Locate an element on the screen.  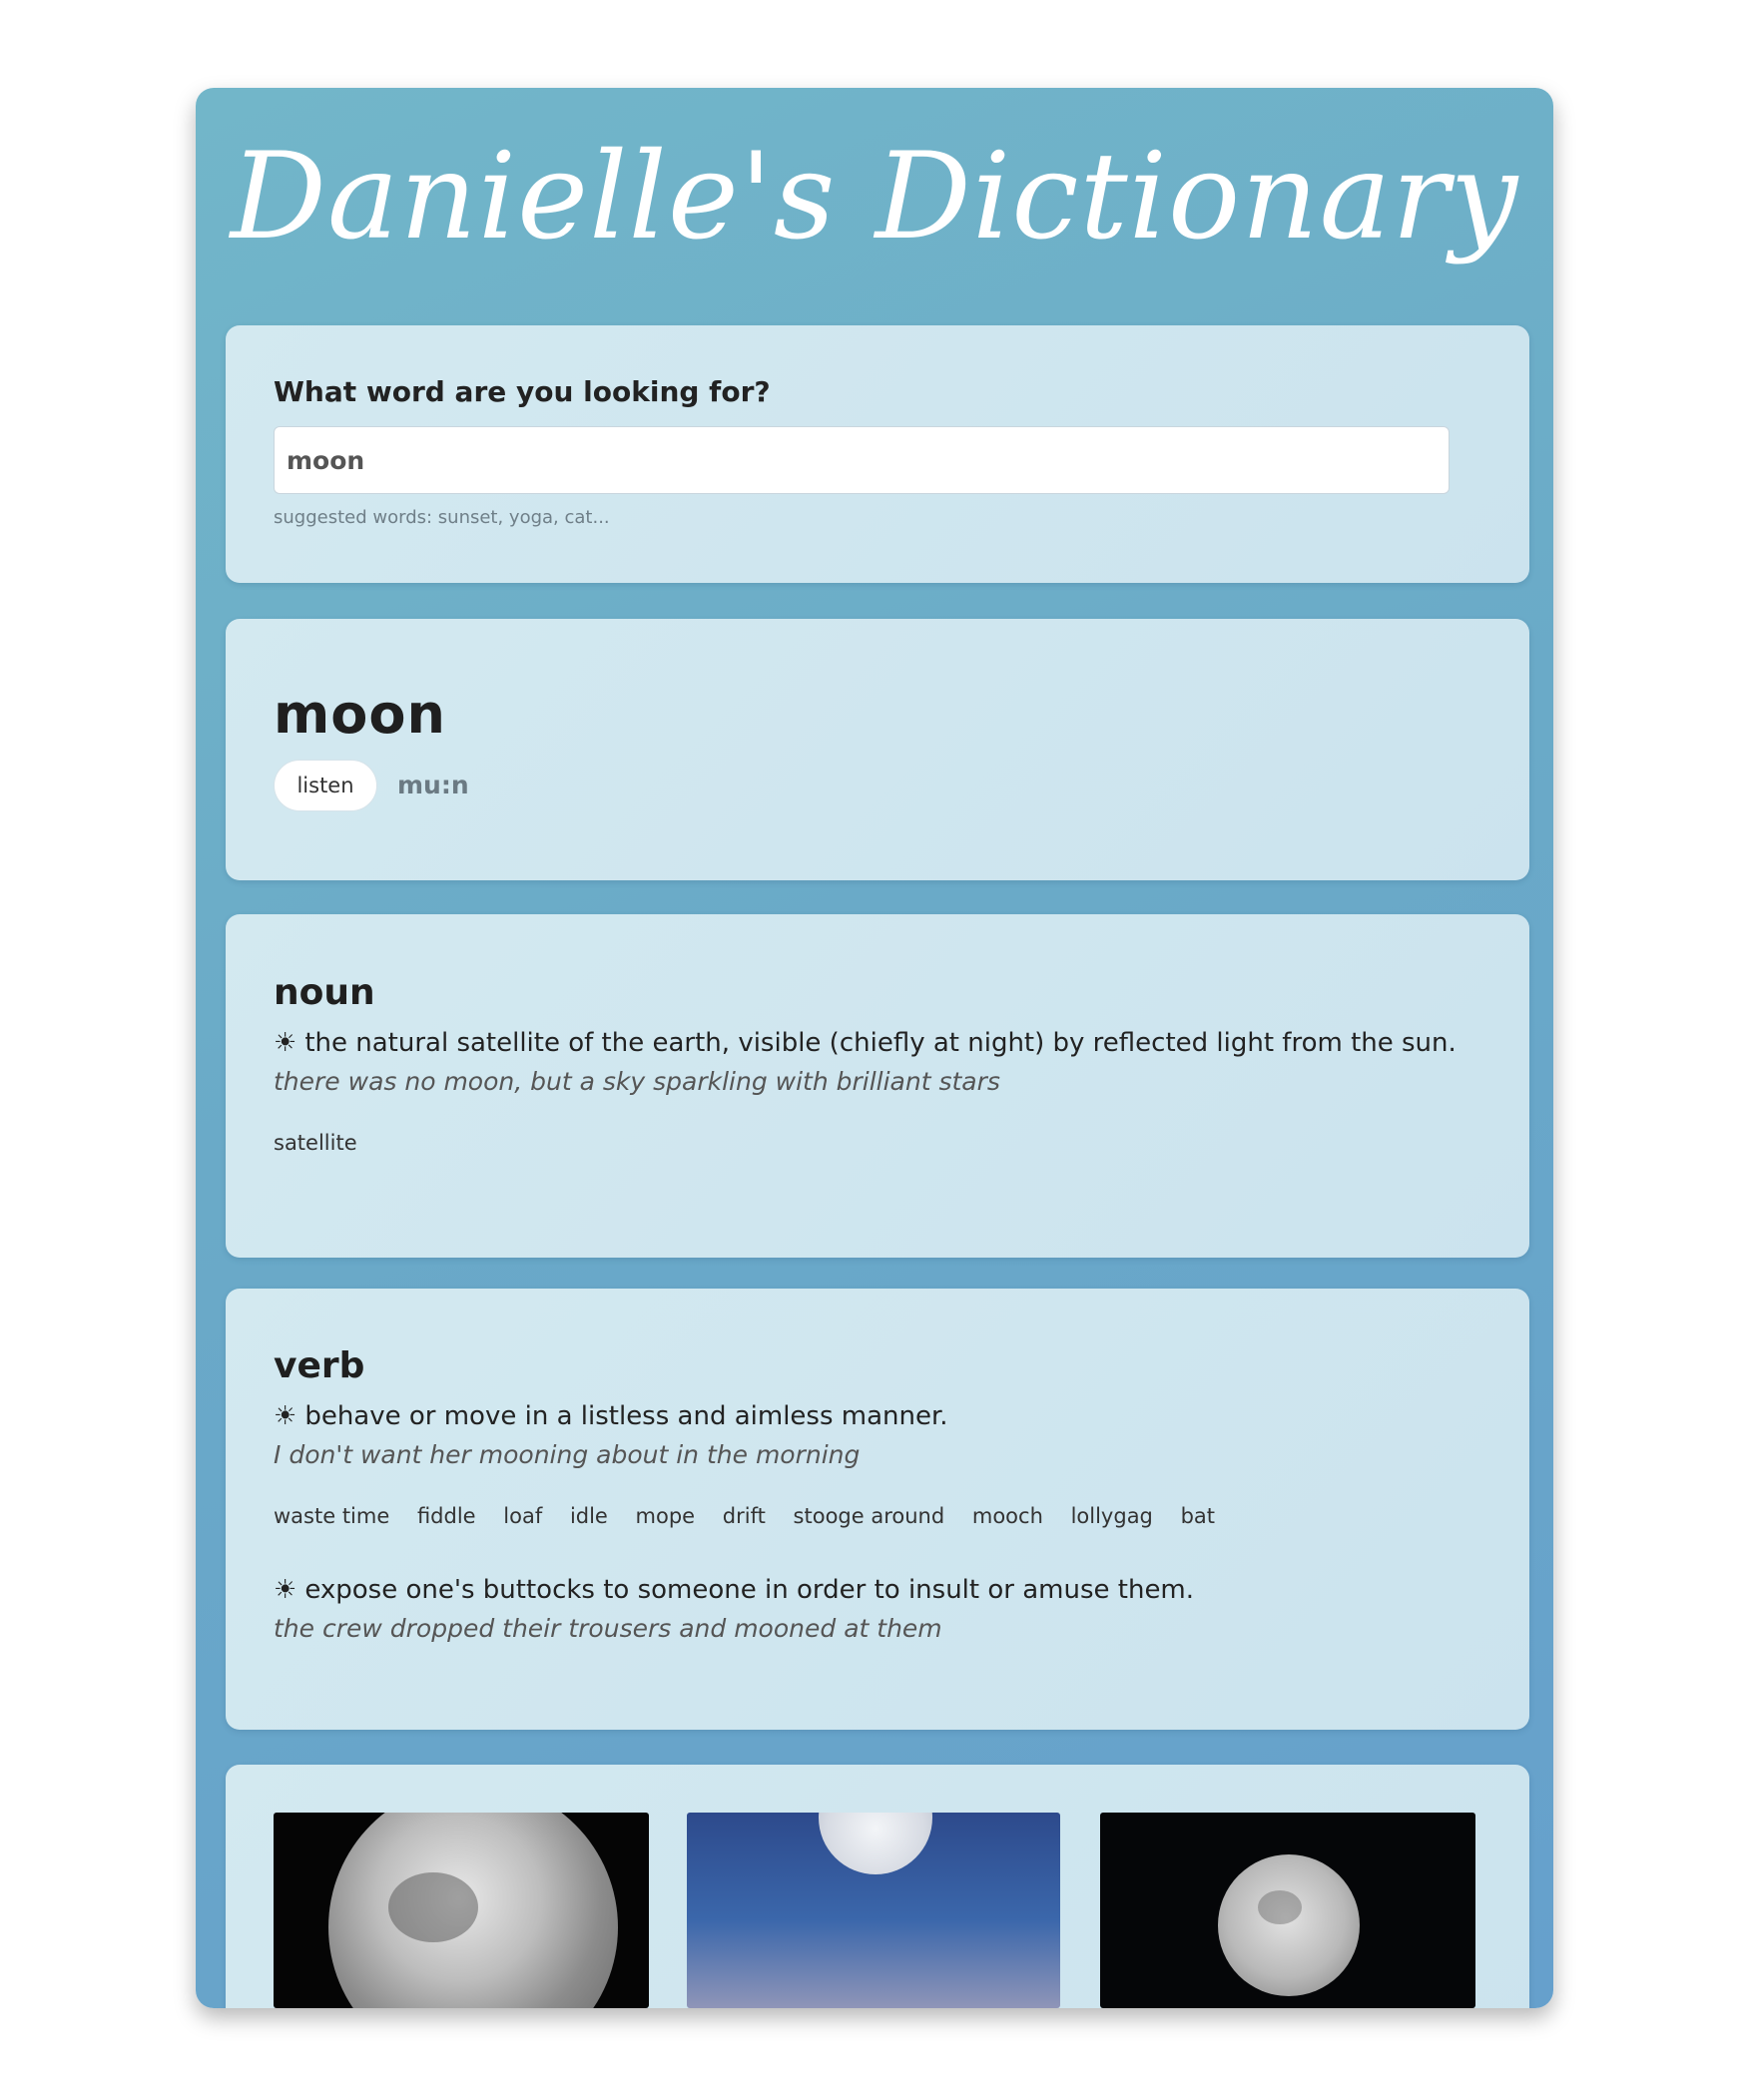
word-heading: moon is located at coordinates (360, 714).